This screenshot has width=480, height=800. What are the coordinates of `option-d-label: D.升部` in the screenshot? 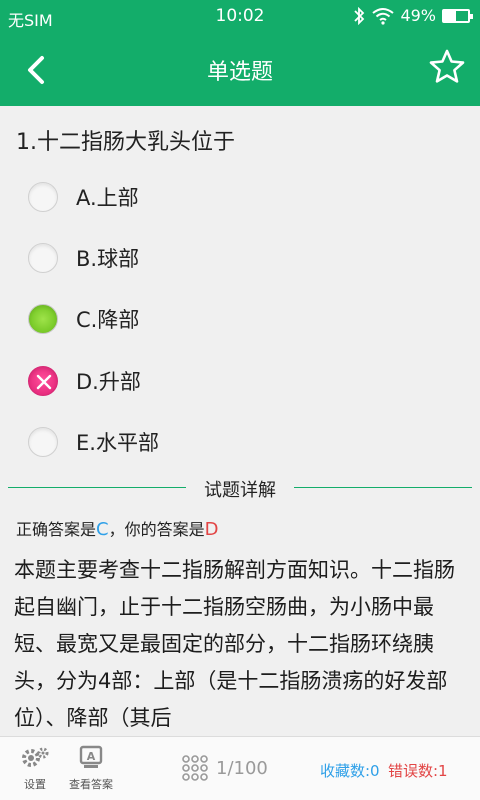 It's located at (108, 382).